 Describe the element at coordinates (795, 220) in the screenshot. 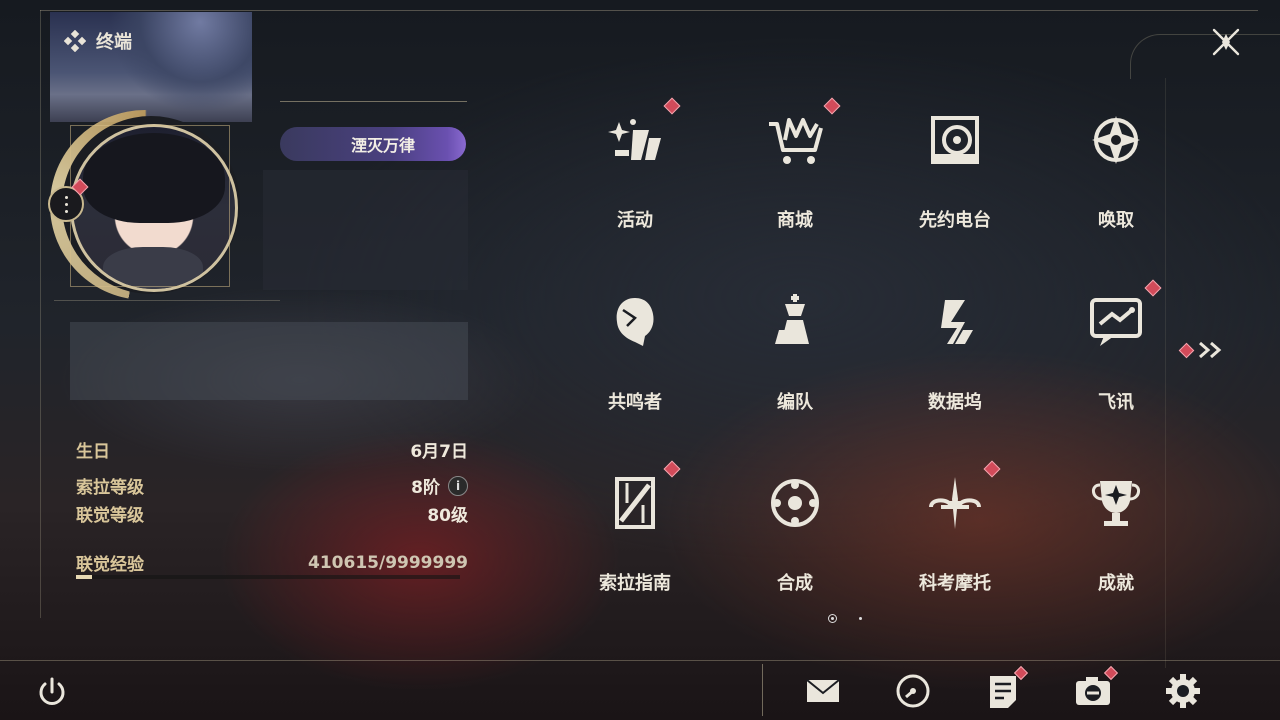

I see `menu-item-label: 商城` at that location.